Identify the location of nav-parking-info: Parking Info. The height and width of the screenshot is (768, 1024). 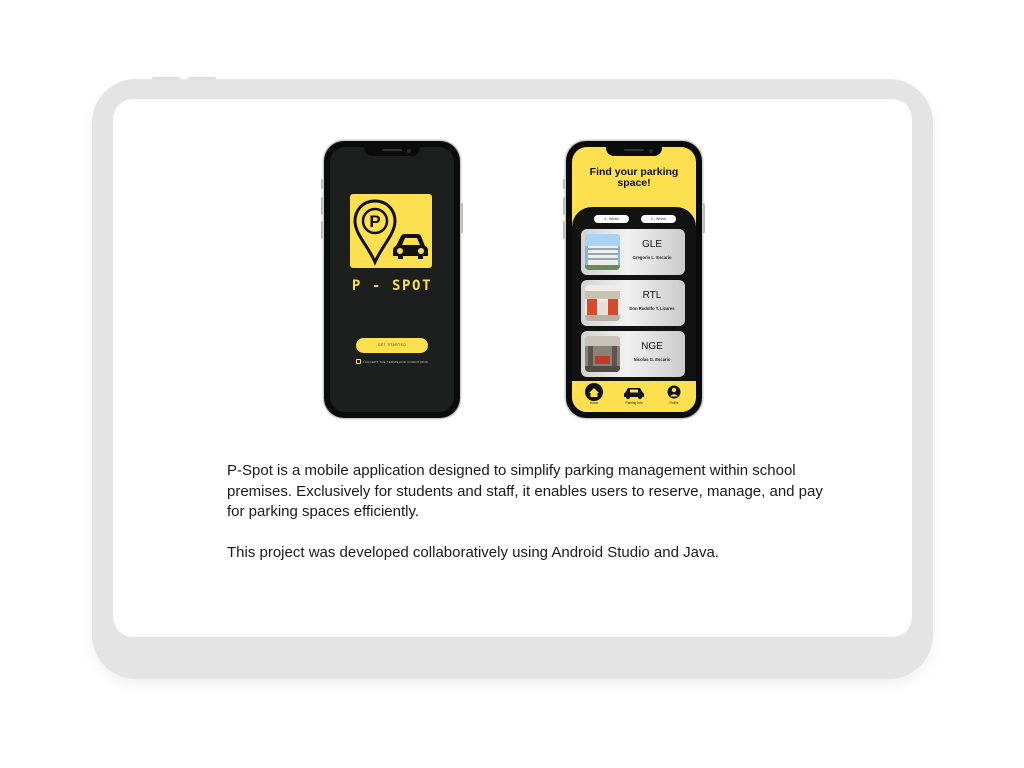
(634, 396).